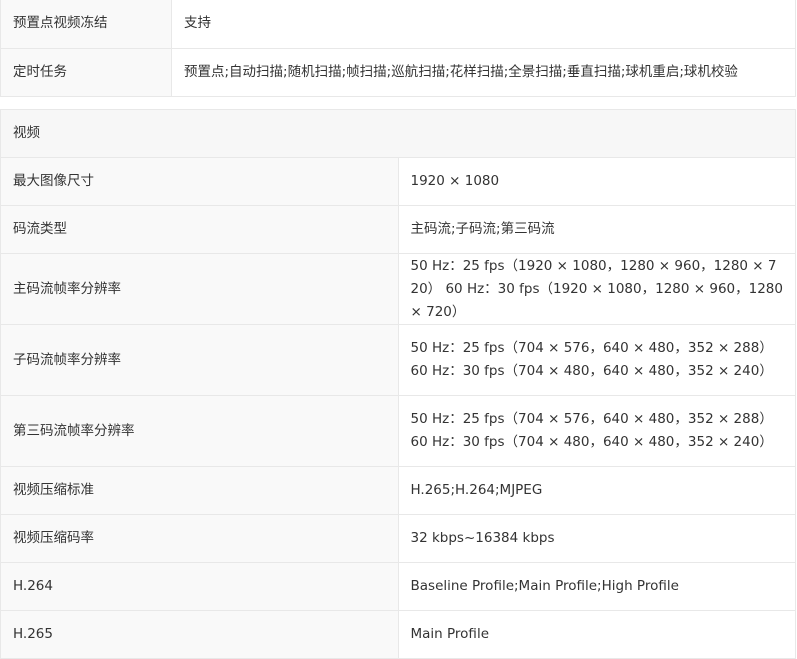  Describe the element at coordinates (596, 229) in the screenshot. I see `spec-value: 主码流;子码流;第三码流` at that location.